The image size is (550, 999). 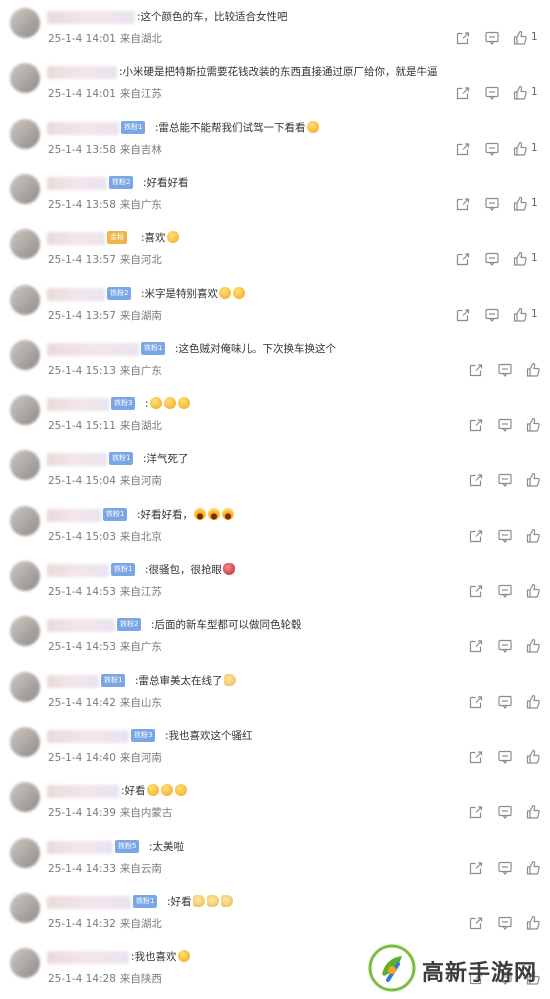 I want to click on comment-meta: 25-1-4 15:11 来自湖北, so click(x=105, y=425).